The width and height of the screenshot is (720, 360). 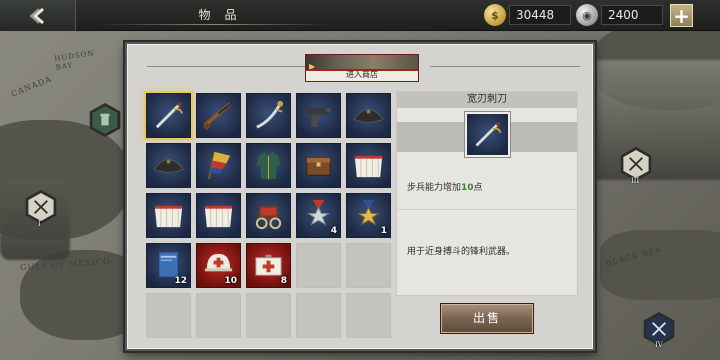 I want to click on pistol-icon, so click(x=318, y=117).